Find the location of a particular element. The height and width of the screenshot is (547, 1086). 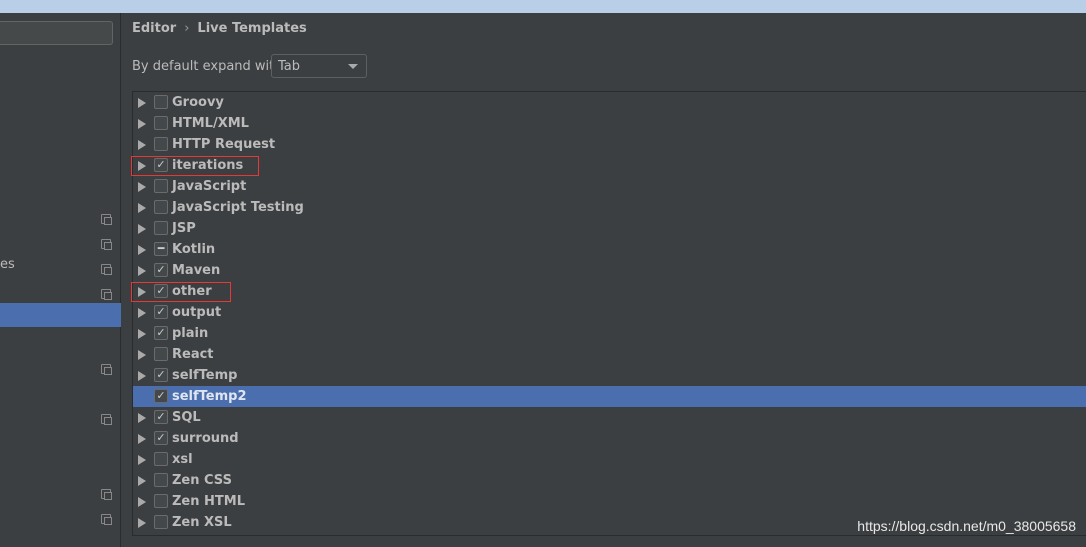

template-group-row: JSP is located at coordinates (609, 228).